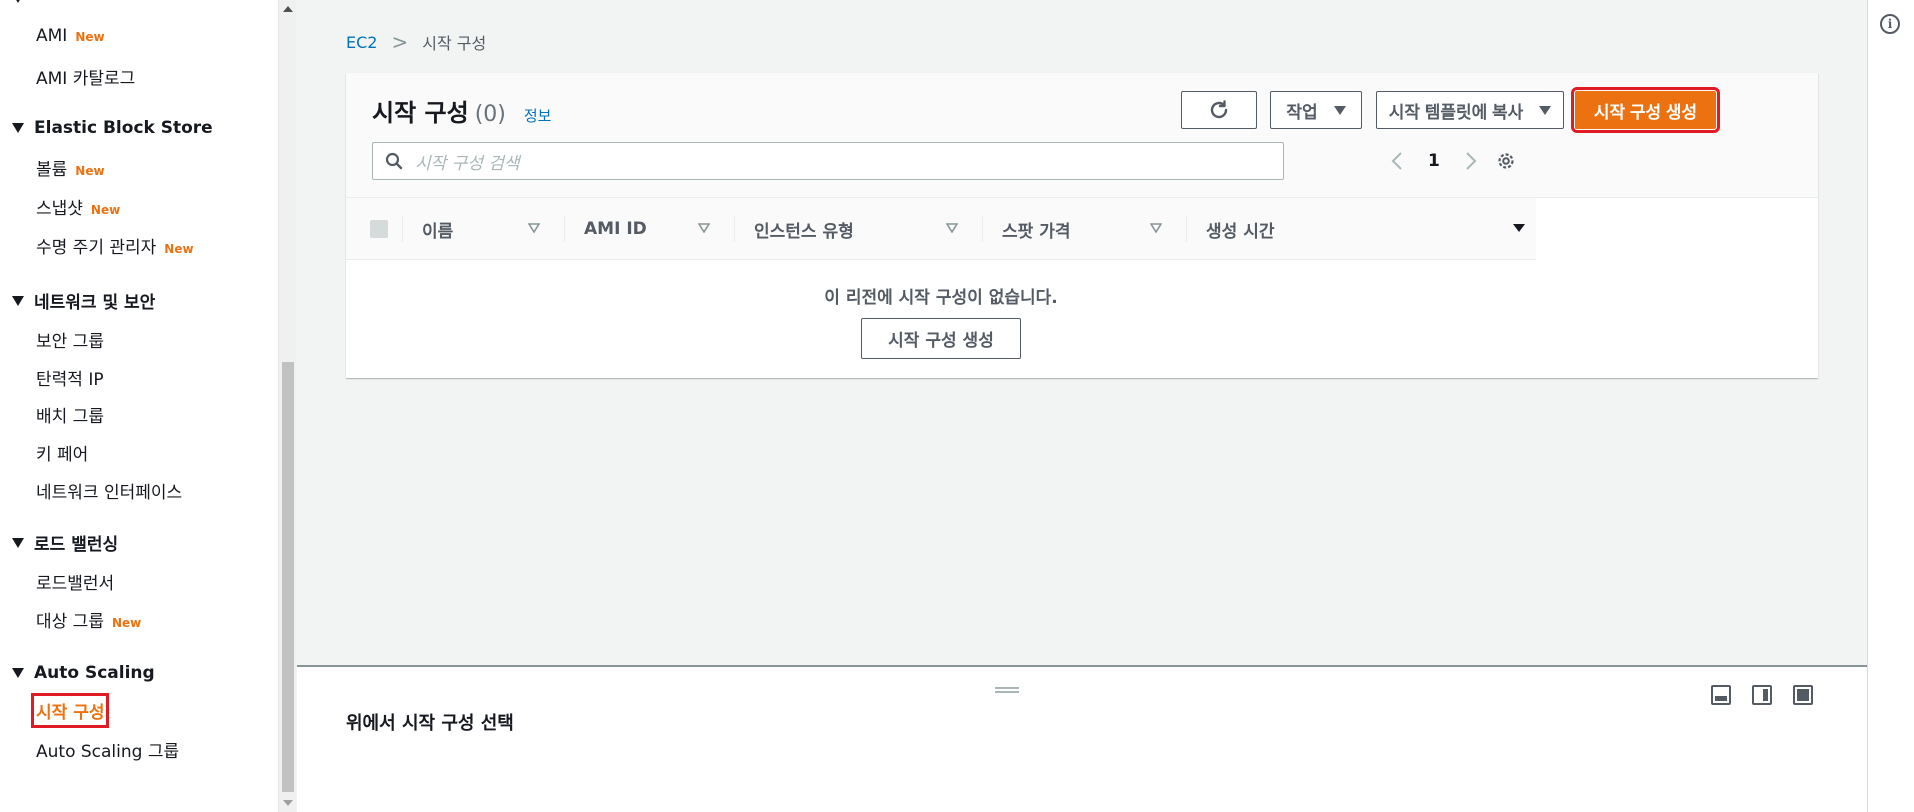 Image resolution: width=1914 pixels, height=812 pixels. I want to click on column-header-ami-id: AMI ID, so click(659, 229).